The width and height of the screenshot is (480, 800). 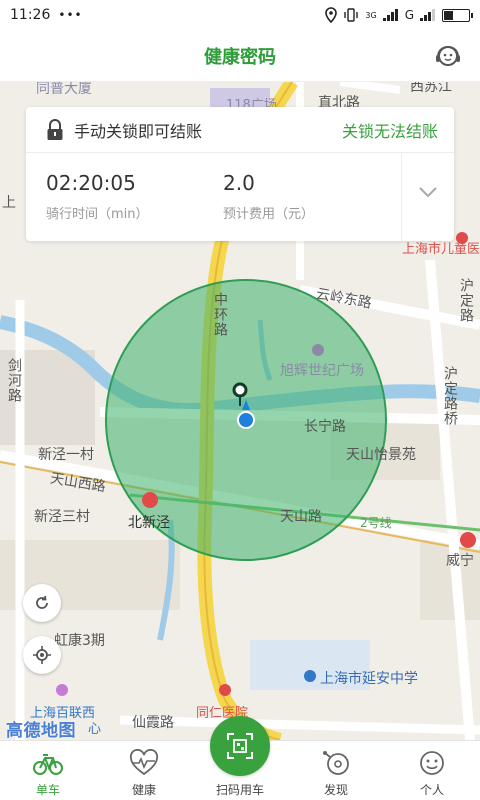 I want to click on label-huchuan: 沪定路, so click(x=466, y=300).